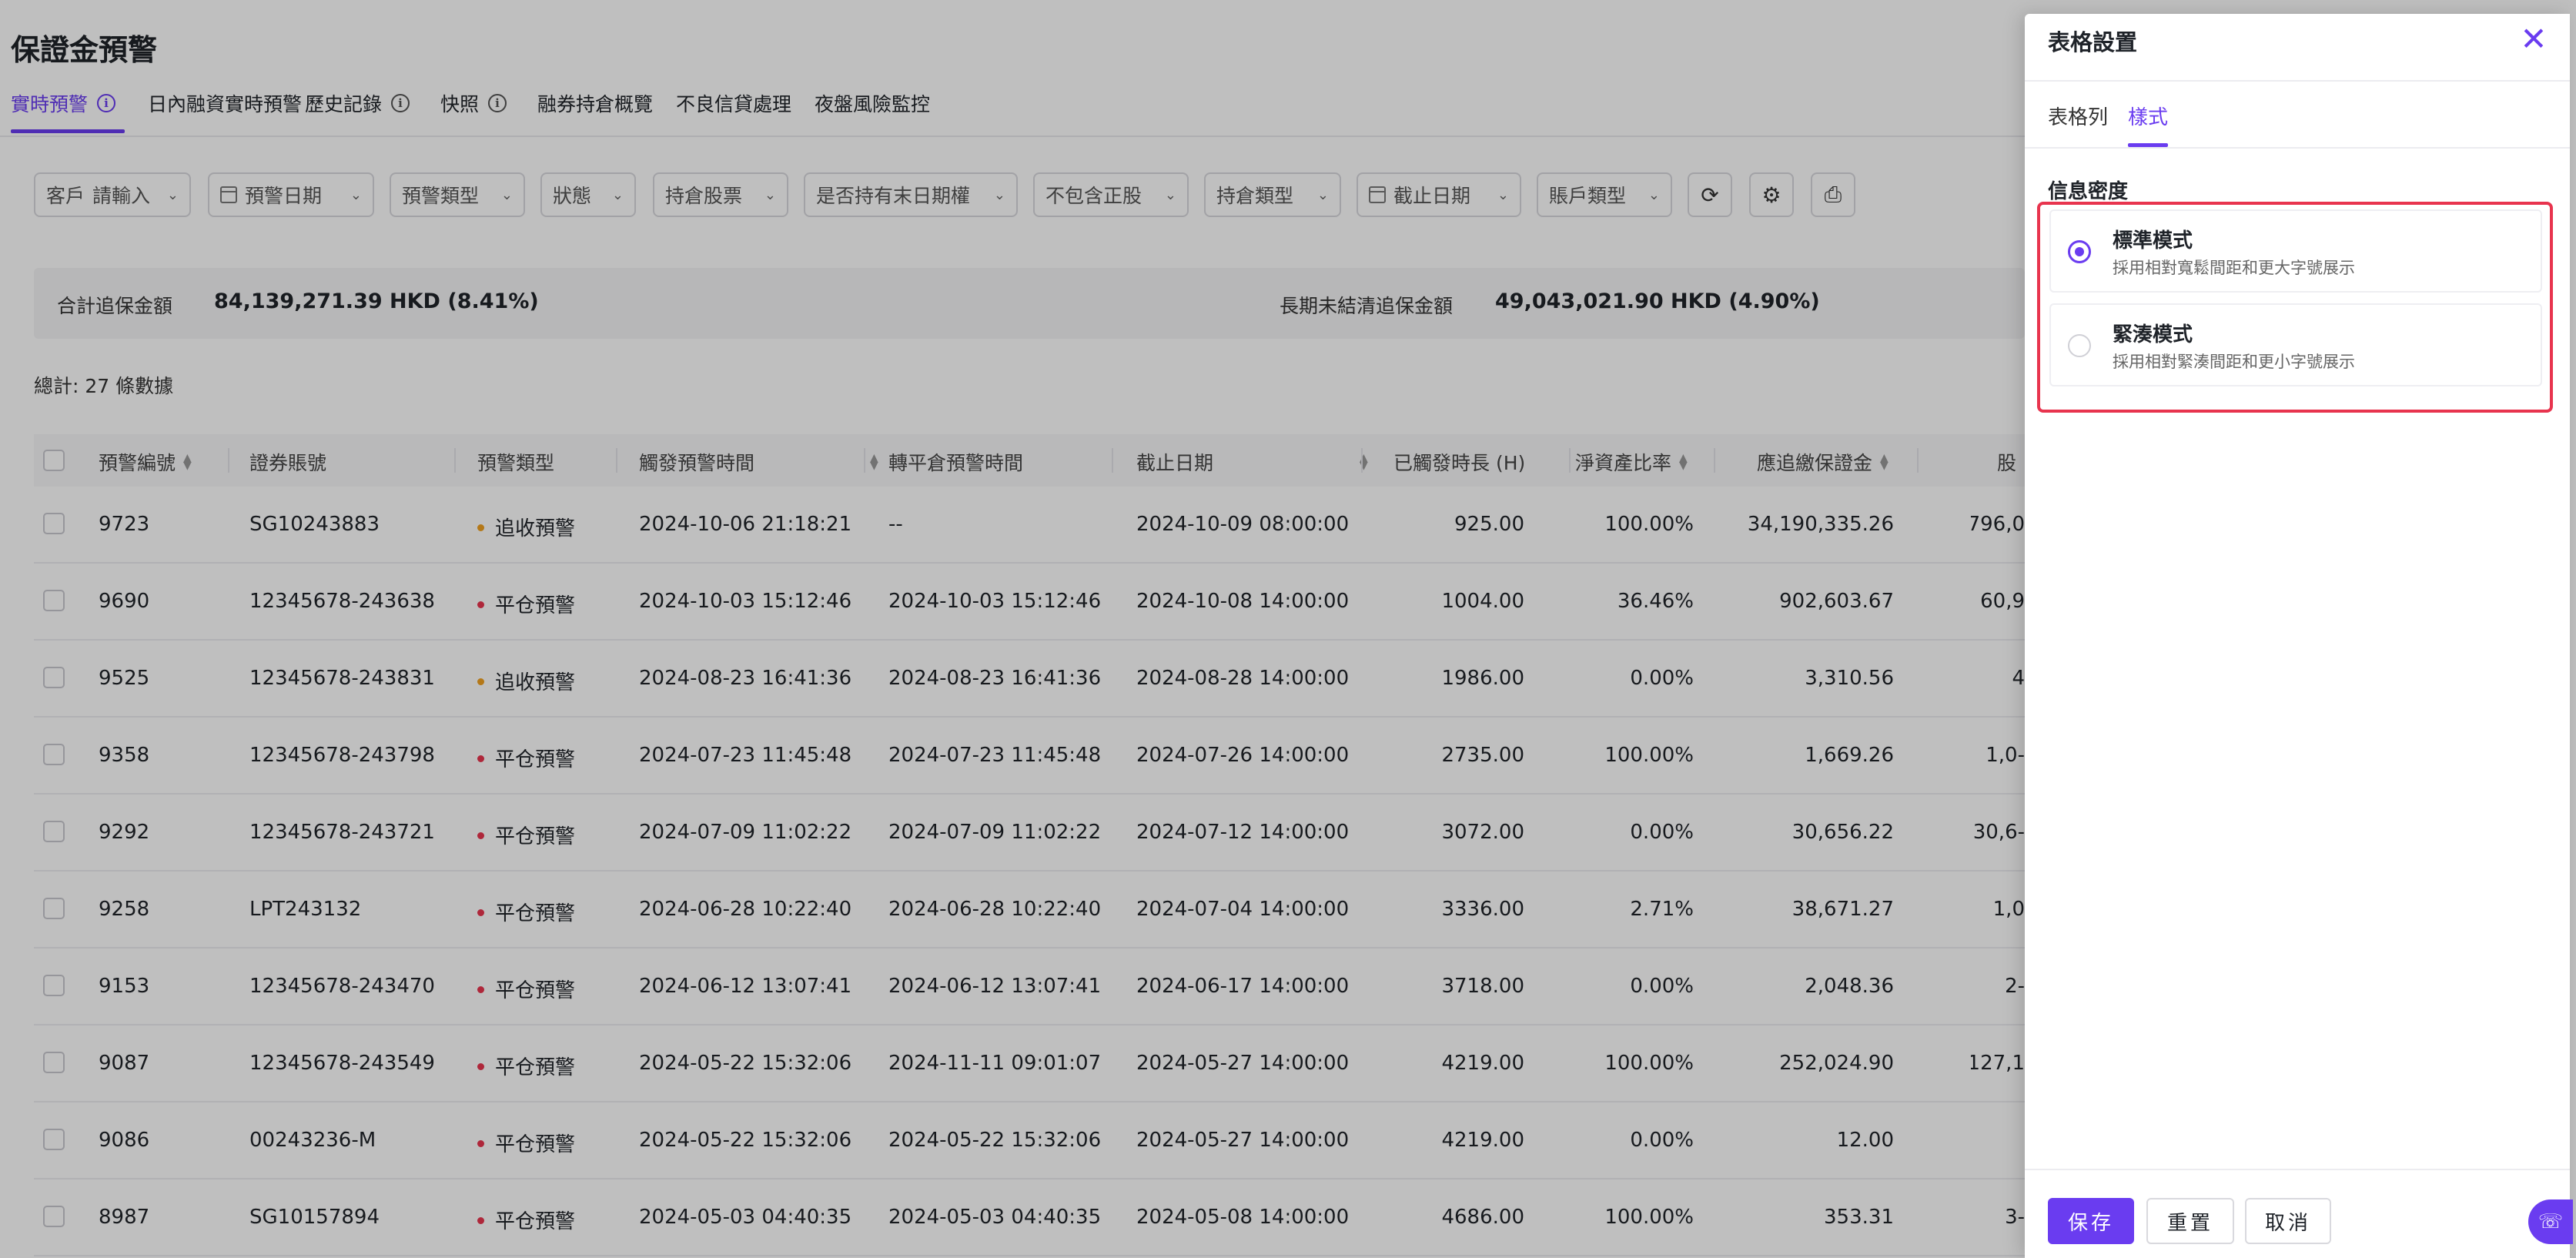 This screenshot has height=1258, width=2576. I want to click on help-support-button: ☏, so click(2550, 1221).